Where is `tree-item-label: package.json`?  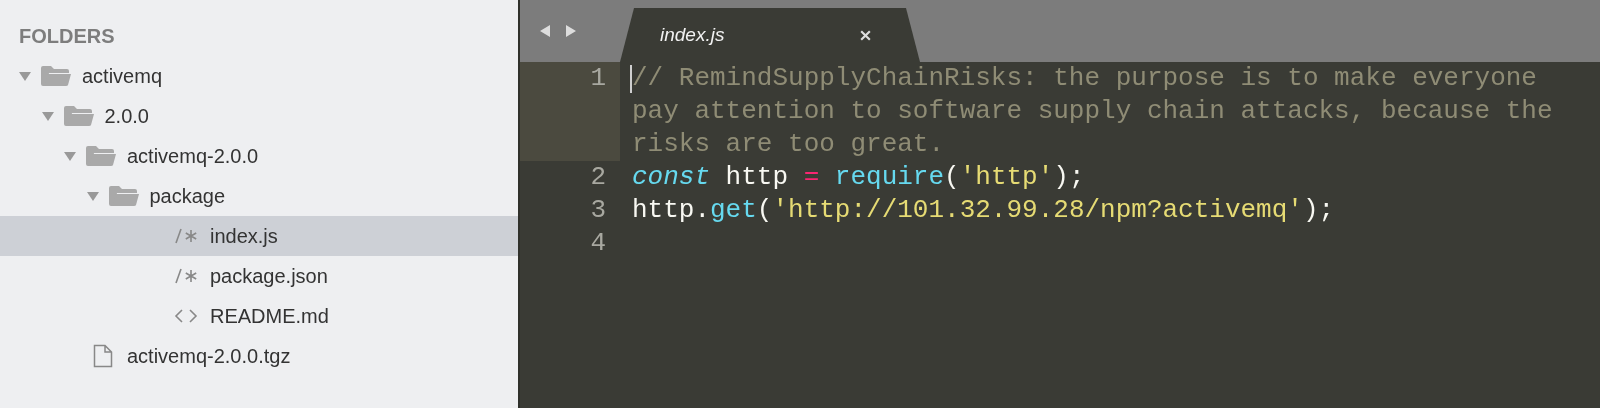
tree-item-label: package.json is located at coordinates (269, 276).